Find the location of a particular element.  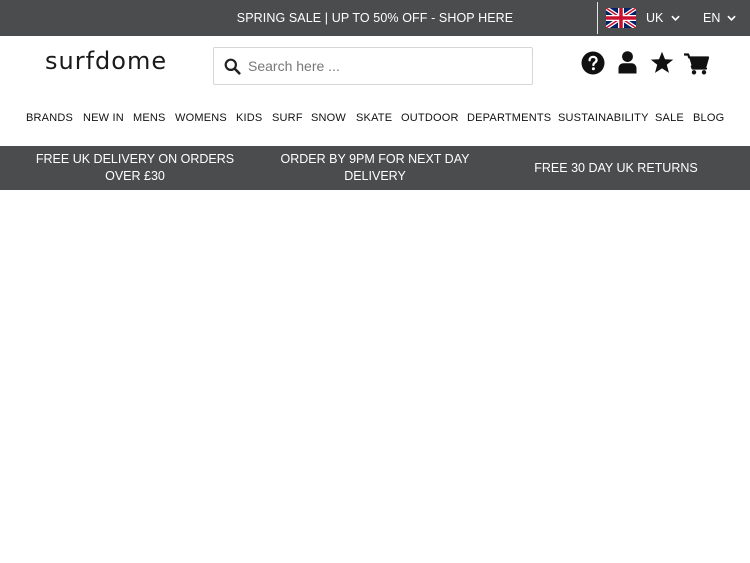

help-icon is located at coordinates (593, 63).